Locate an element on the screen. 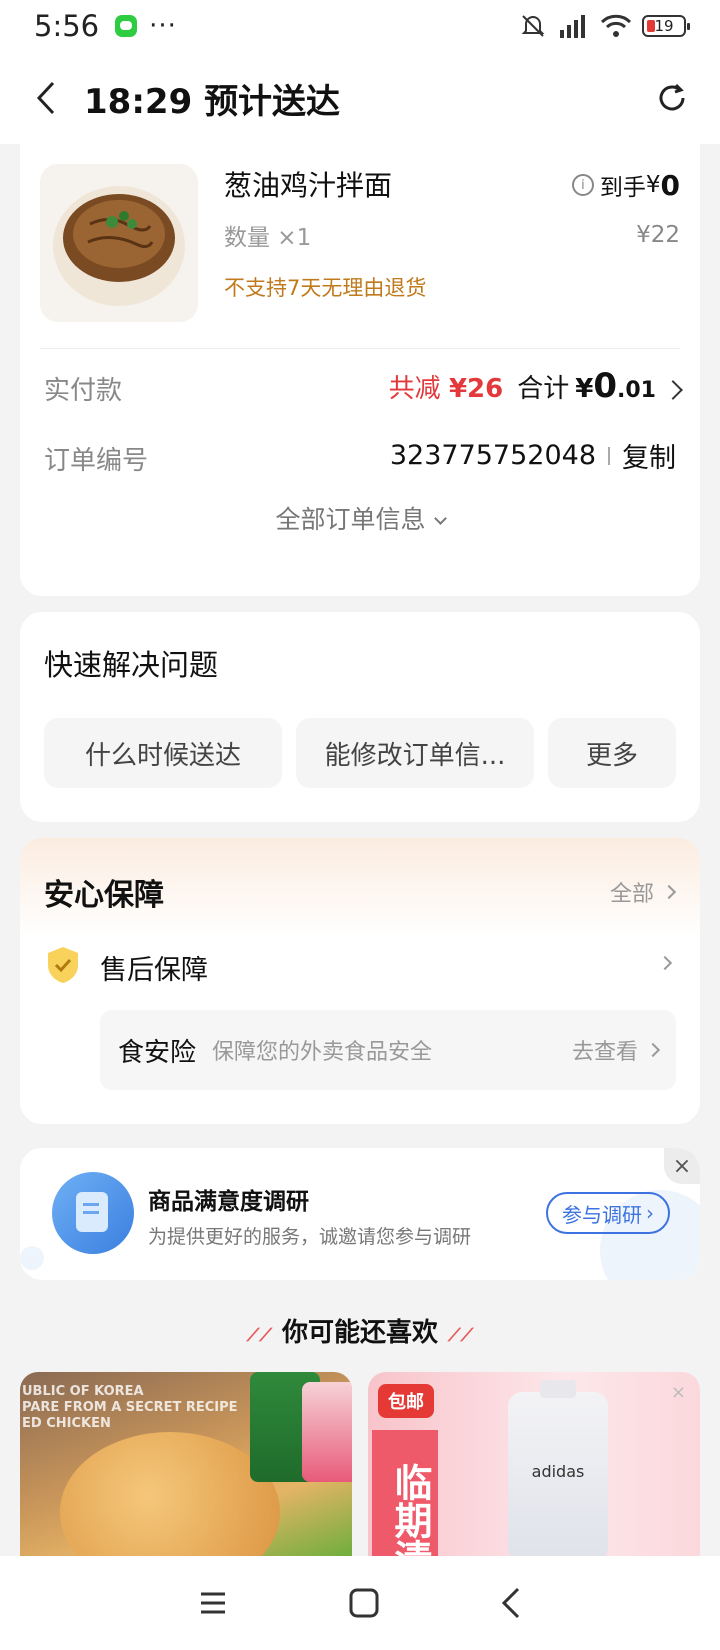 This screenshot has width=720, height=1650. food-insurance-row: 食安险 保障您的外卖食品安全 去查看 is located at coordinates (388, 1050).